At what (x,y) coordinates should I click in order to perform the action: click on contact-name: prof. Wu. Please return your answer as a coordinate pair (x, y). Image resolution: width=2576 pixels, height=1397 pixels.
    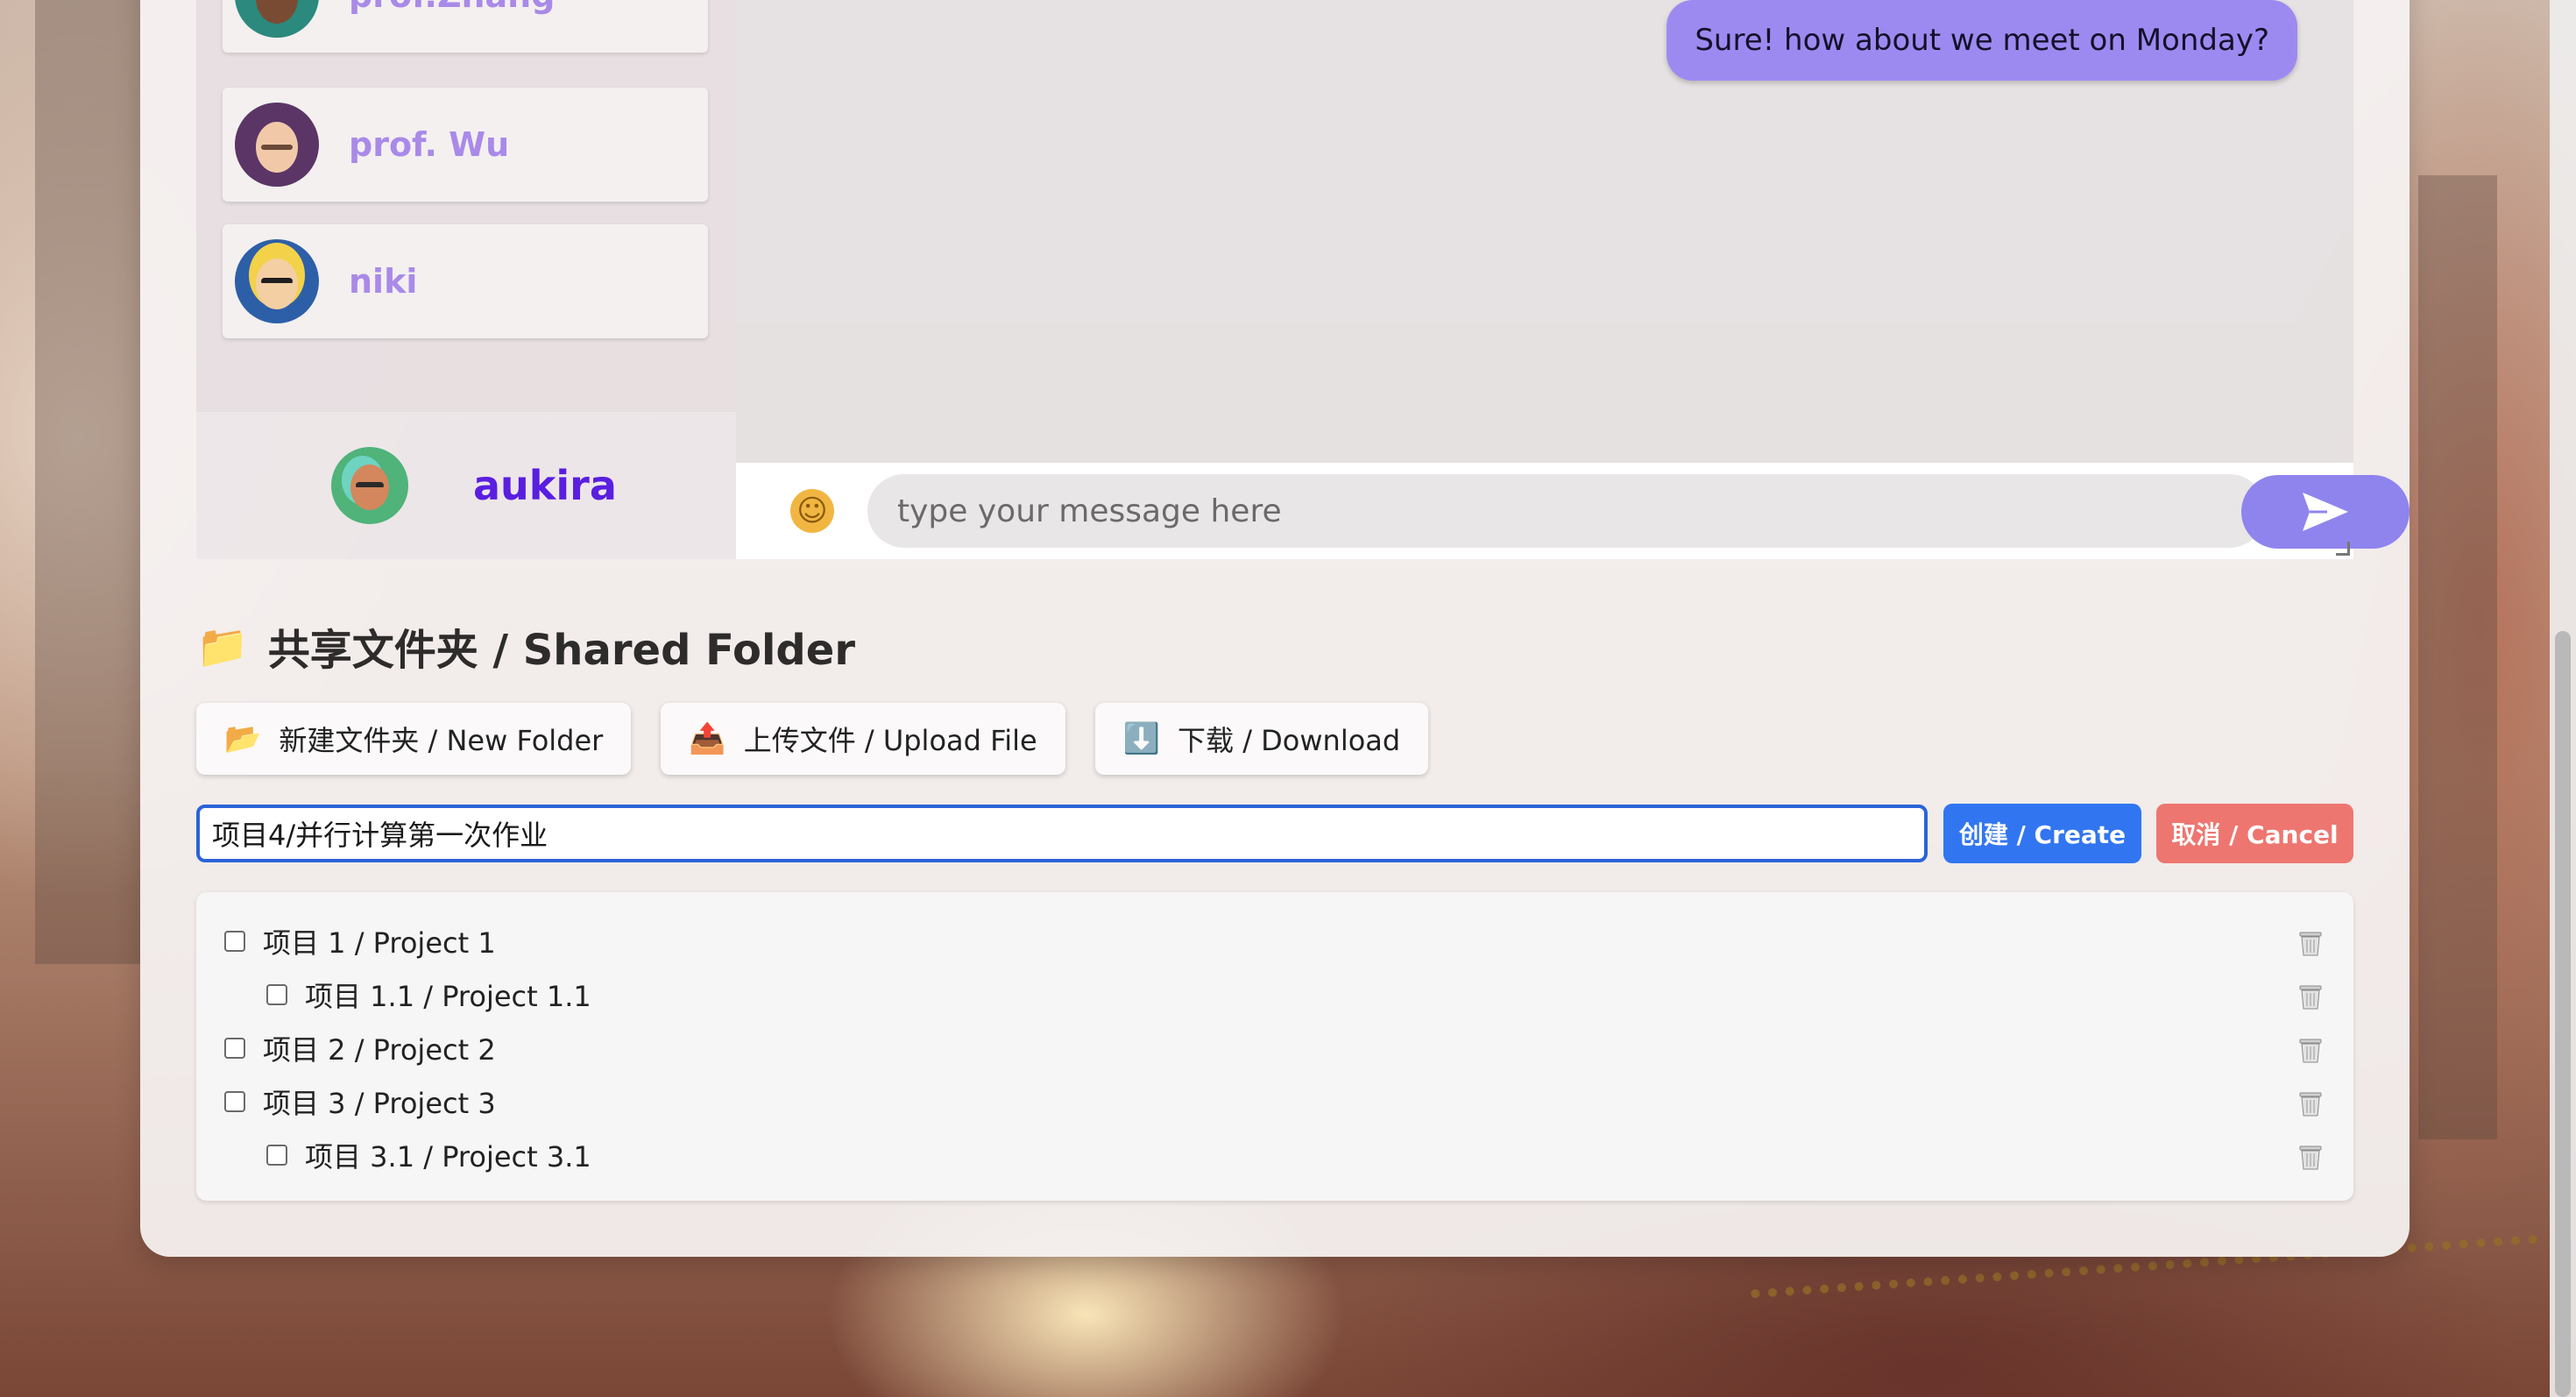
    Looking at the image, I should click on (429, 145).